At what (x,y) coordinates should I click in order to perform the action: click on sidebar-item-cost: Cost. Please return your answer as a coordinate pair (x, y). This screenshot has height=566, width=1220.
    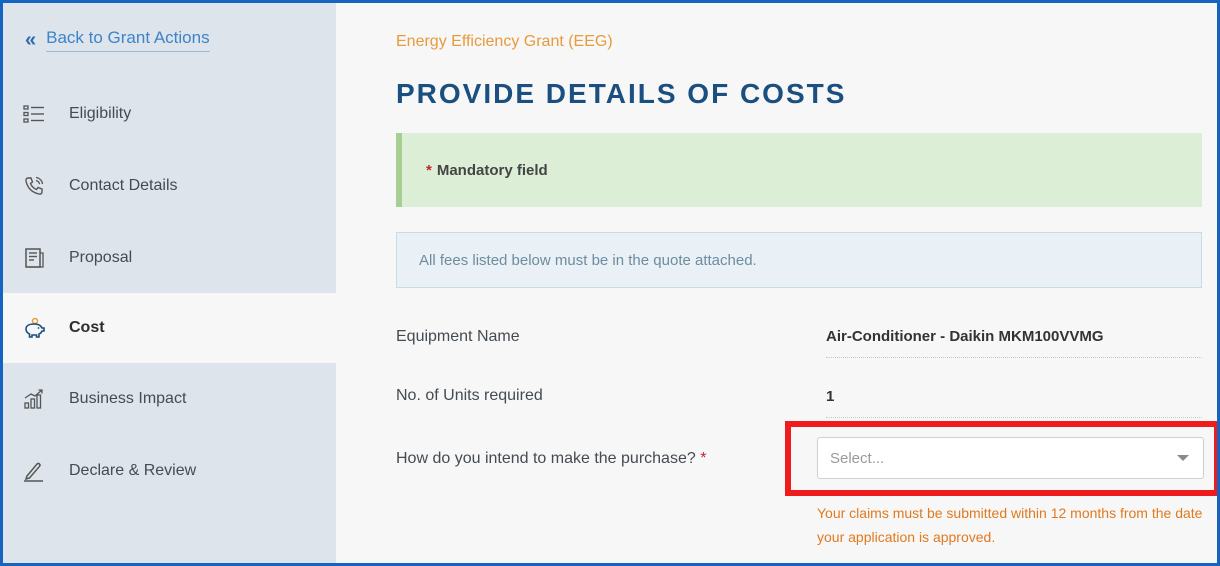
    Looking at the image, I should click on (169, 328).